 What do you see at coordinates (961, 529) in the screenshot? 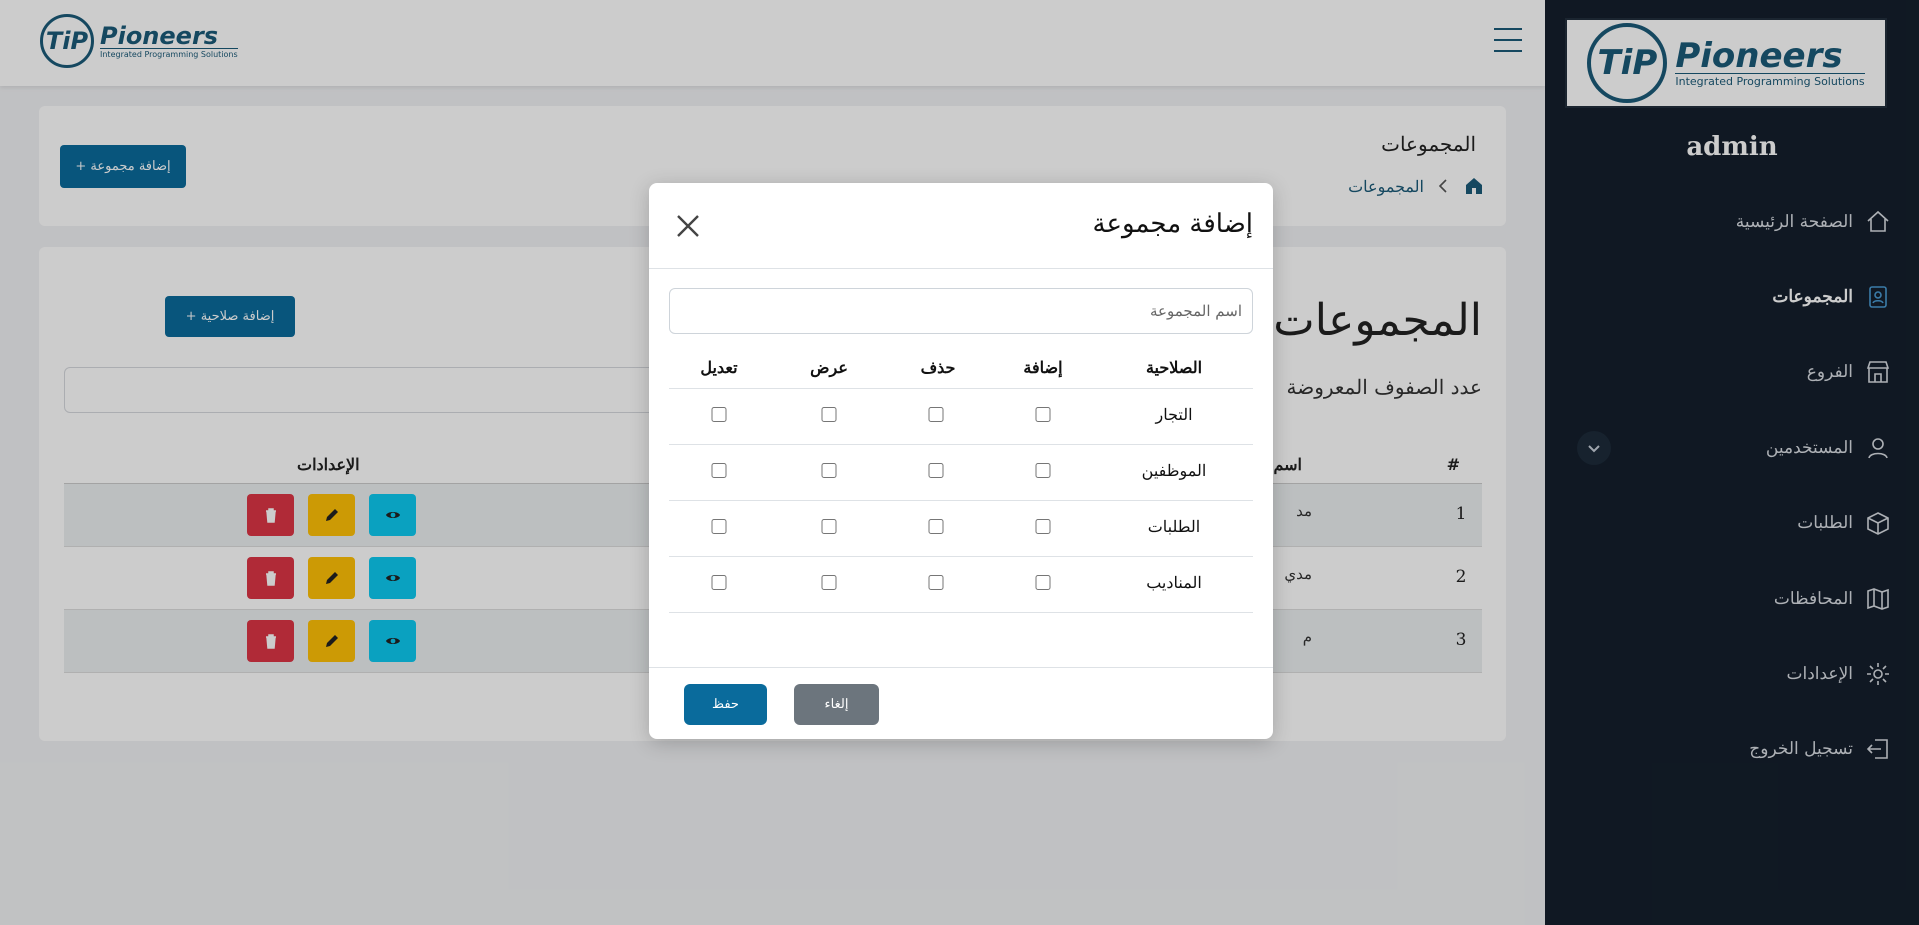
I see `permission-row: الطلبات` at bounding box center [961, 529].